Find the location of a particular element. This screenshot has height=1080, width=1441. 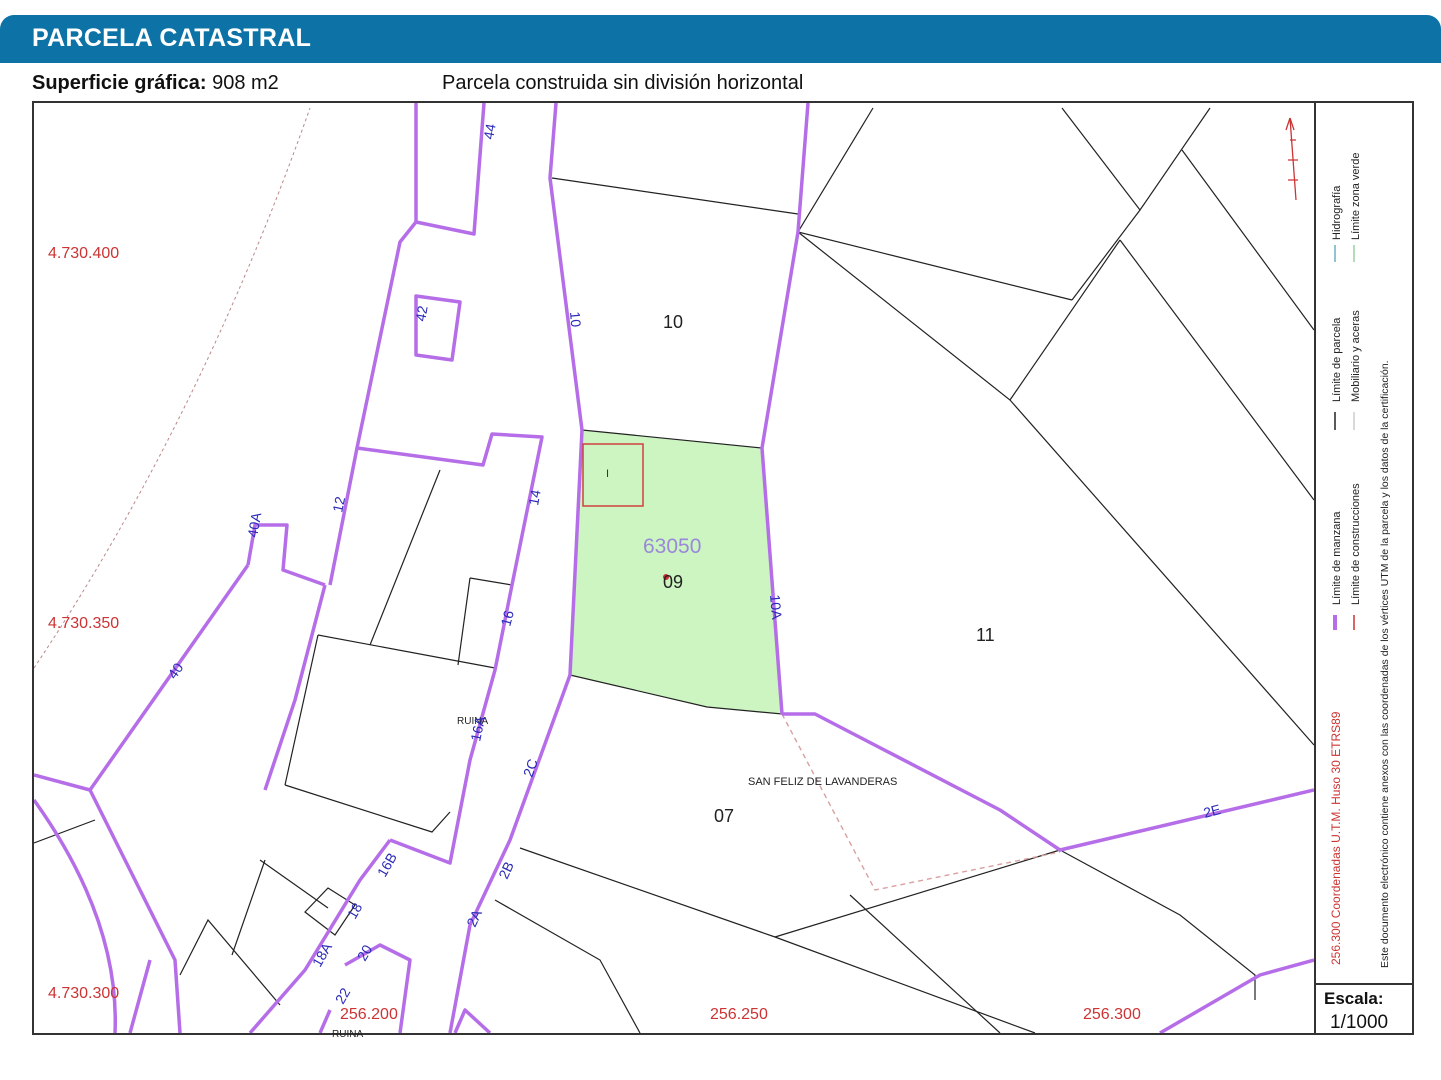

parcel-number: 11 is located at coordinates (985, 635).